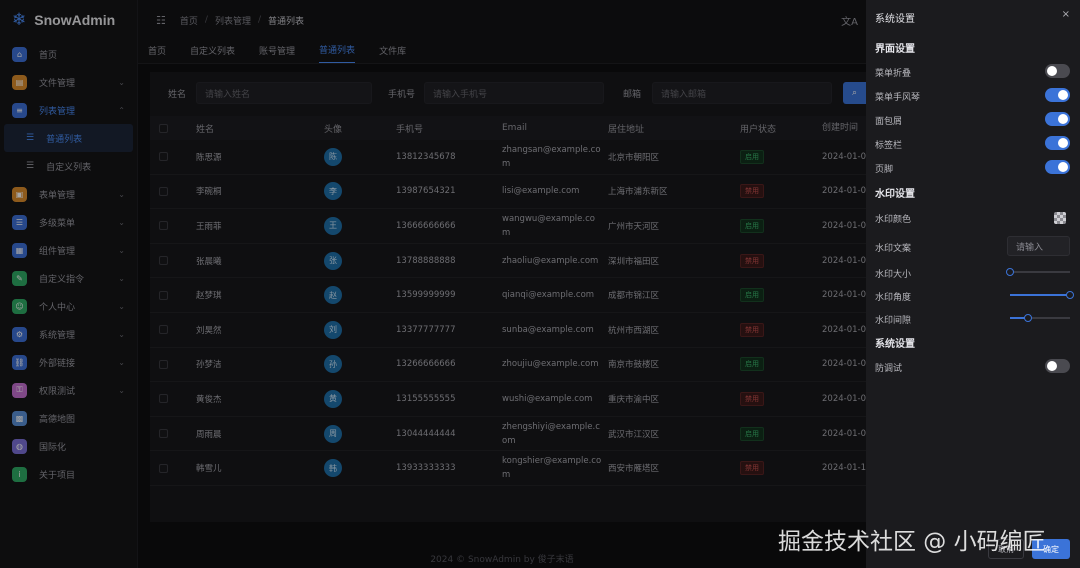 This screenshot has height=568, width=1080. What do you see at coordinates (1066, 14) in the screenshot?
I see `close-icon: ×` at bounding box center [1066, 14].